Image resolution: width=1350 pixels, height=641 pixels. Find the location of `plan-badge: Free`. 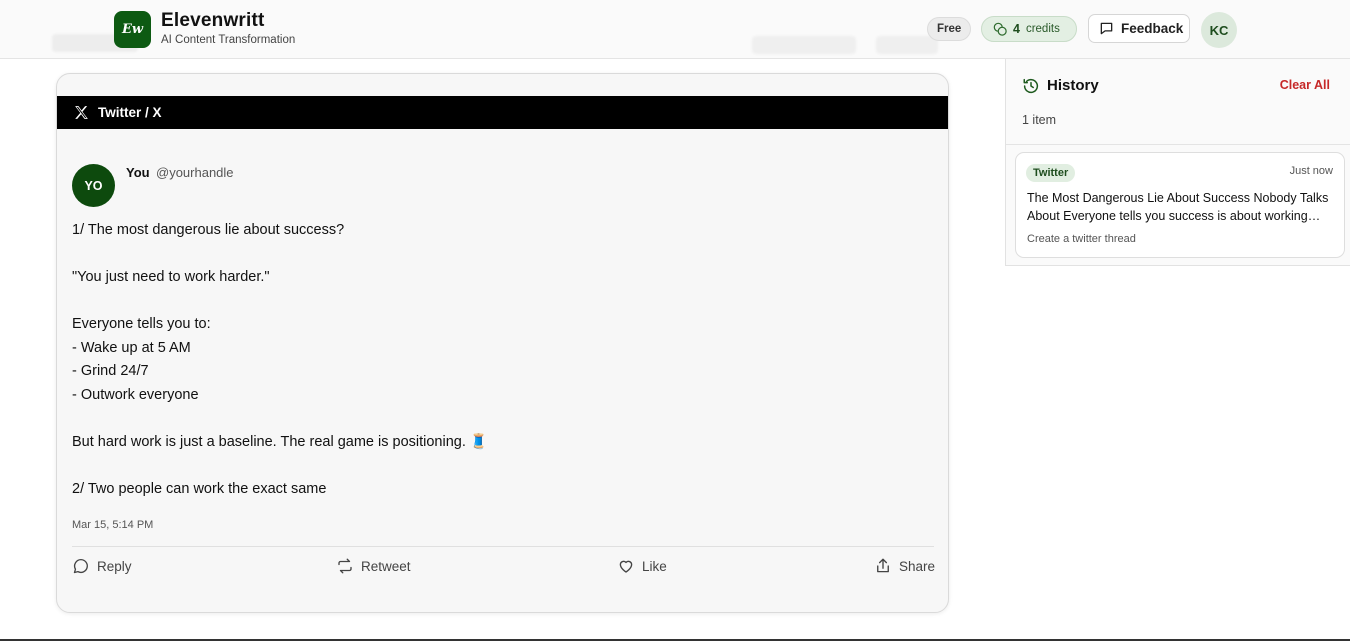

plan-badge: Free is located at coordinates (949, 29).